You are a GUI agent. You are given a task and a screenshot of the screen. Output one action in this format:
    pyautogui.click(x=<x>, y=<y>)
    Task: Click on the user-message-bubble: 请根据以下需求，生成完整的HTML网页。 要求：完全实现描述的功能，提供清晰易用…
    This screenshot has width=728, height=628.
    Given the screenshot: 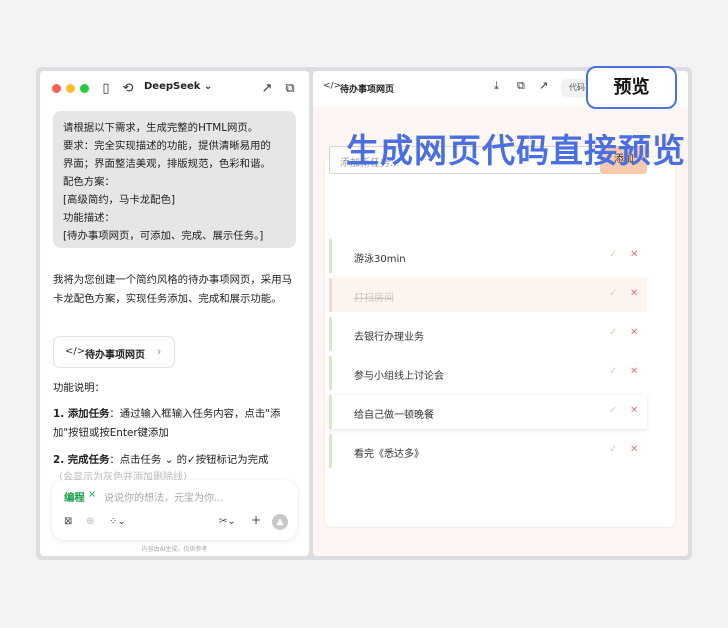 What is the action you would take?
    pyautogui.click(x=174, y=179)
    